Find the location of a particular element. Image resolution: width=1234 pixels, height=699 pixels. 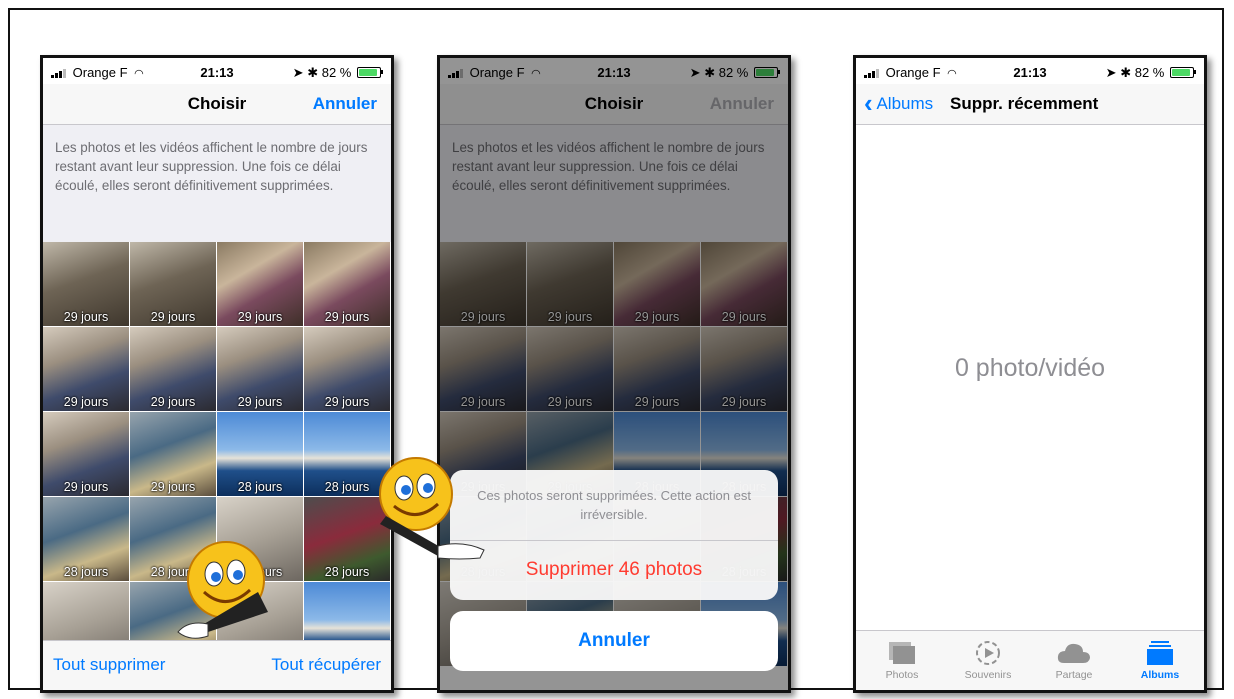

tab-albums: Albums is located at coordinates (1160, 659).